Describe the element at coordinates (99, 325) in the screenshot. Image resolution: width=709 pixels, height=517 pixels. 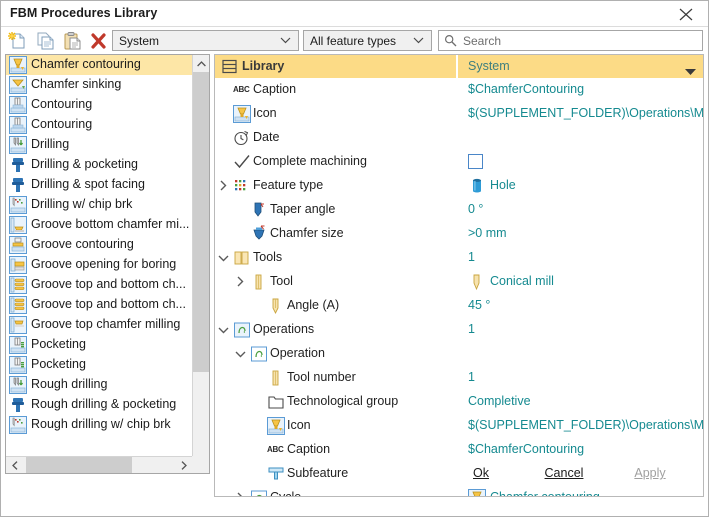
I see `list-item: Groove top chamfer milling` at that location.